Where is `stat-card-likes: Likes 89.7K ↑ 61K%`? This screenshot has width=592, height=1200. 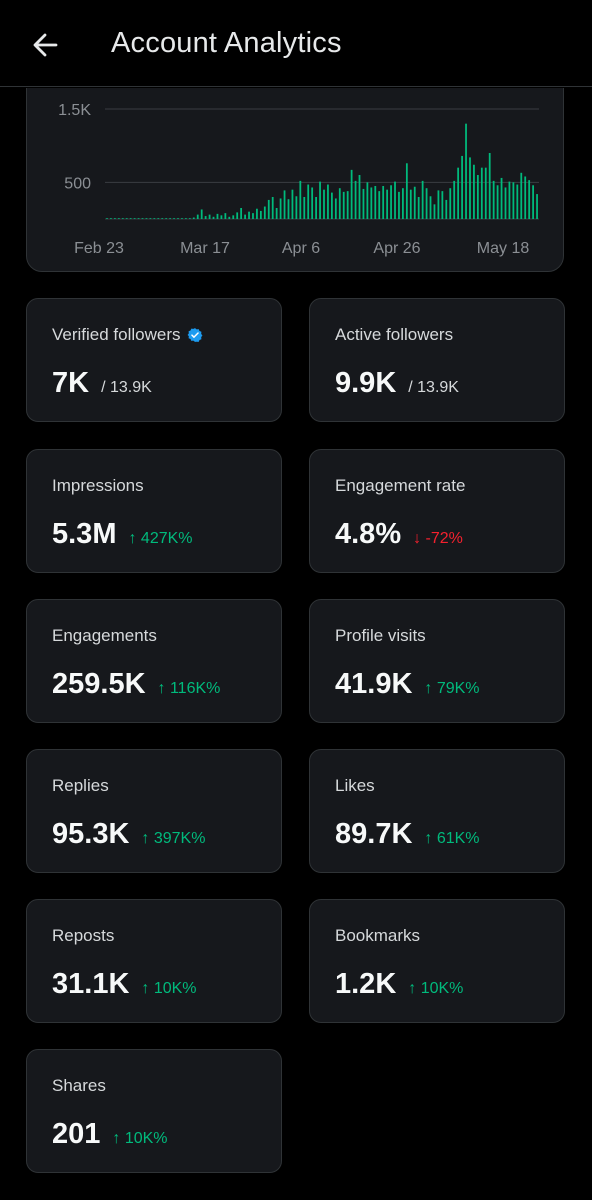 stat-card-likes: Likes 89.7K ↑ 61K% is located at coordinates (437, 811).